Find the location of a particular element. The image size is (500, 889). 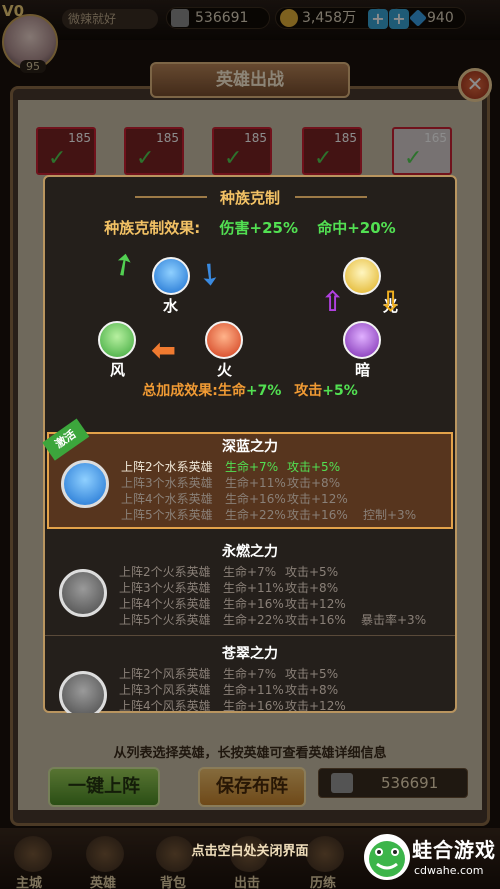

logo-url: cdwahe.com is located at coordinates (449, 870).